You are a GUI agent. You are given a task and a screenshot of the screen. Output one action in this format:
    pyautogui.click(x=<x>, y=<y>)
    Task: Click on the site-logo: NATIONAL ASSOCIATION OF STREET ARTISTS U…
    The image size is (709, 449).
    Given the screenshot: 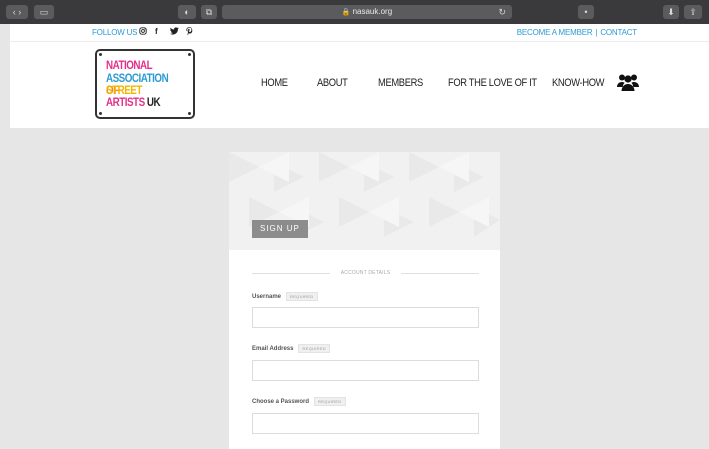 What is the action you would take?
    pyautogui.click(x=145, y=84)
    